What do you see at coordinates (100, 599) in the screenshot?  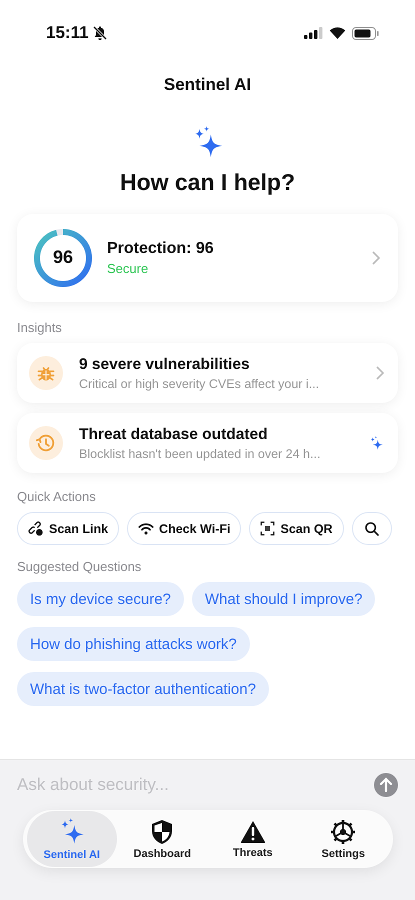 I see `suggestion-chip: Is my device secure?` at bounding box center [100, 599].